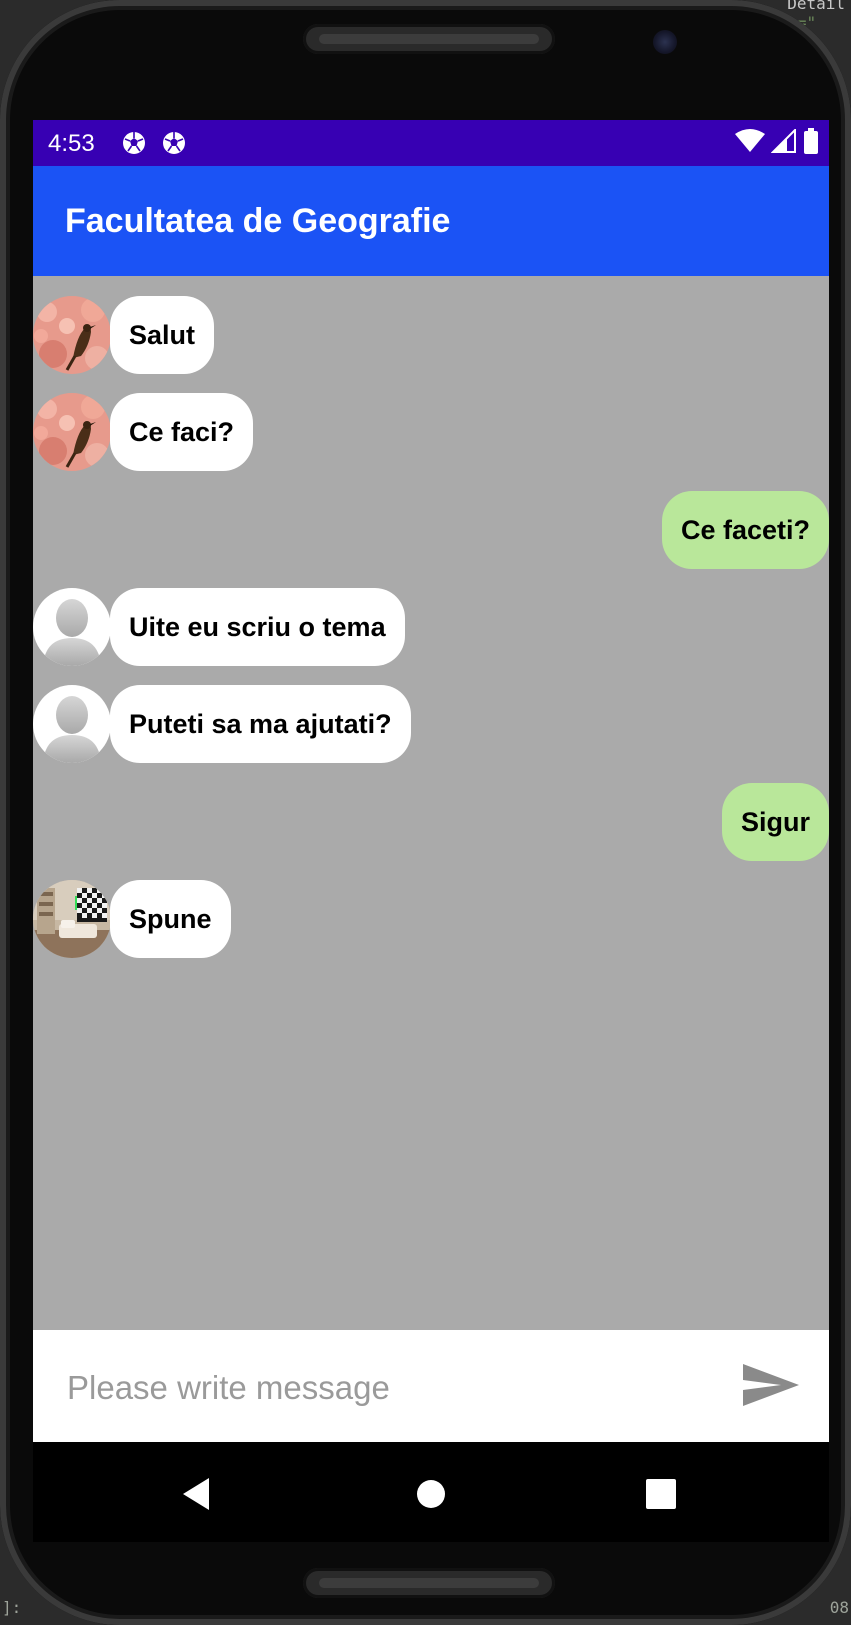 The image size is (851, 1625). I want to click on status-time: 4:53, so click(71, 143).